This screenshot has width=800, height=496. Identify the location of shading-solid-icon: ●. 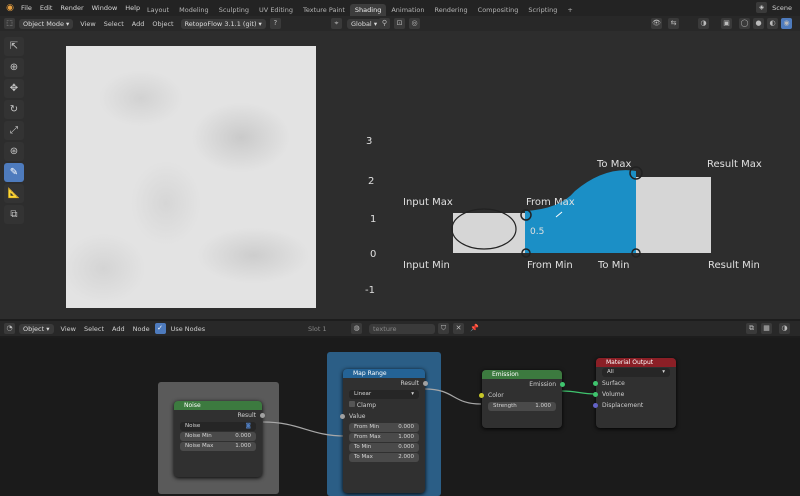
(758, 23).